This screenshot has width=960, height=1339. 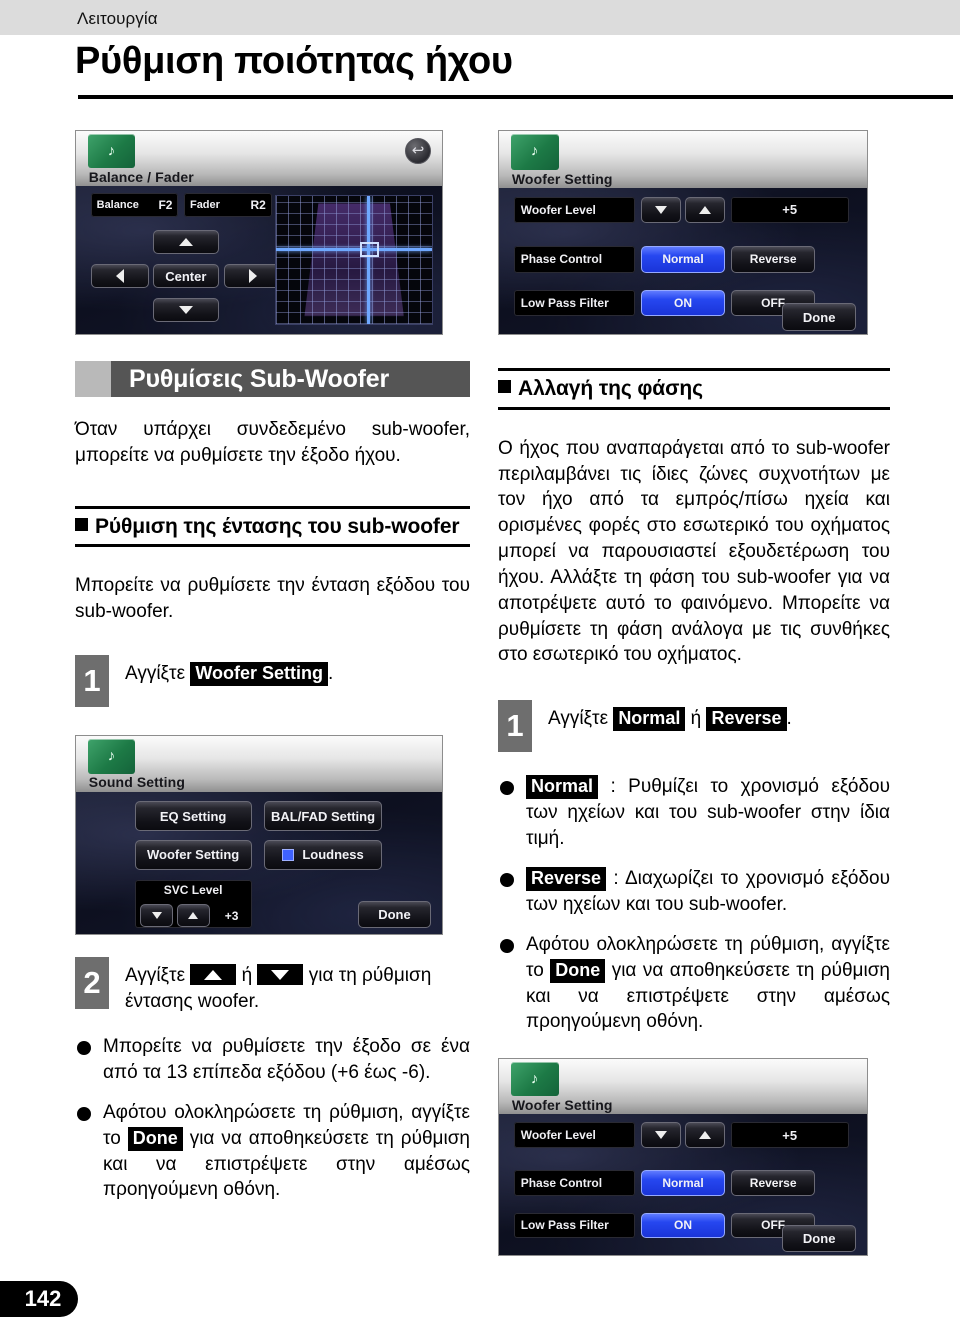 I want to click on right-subhead-block: Αλλαγή της φάσης, so click(x=694, y=388).